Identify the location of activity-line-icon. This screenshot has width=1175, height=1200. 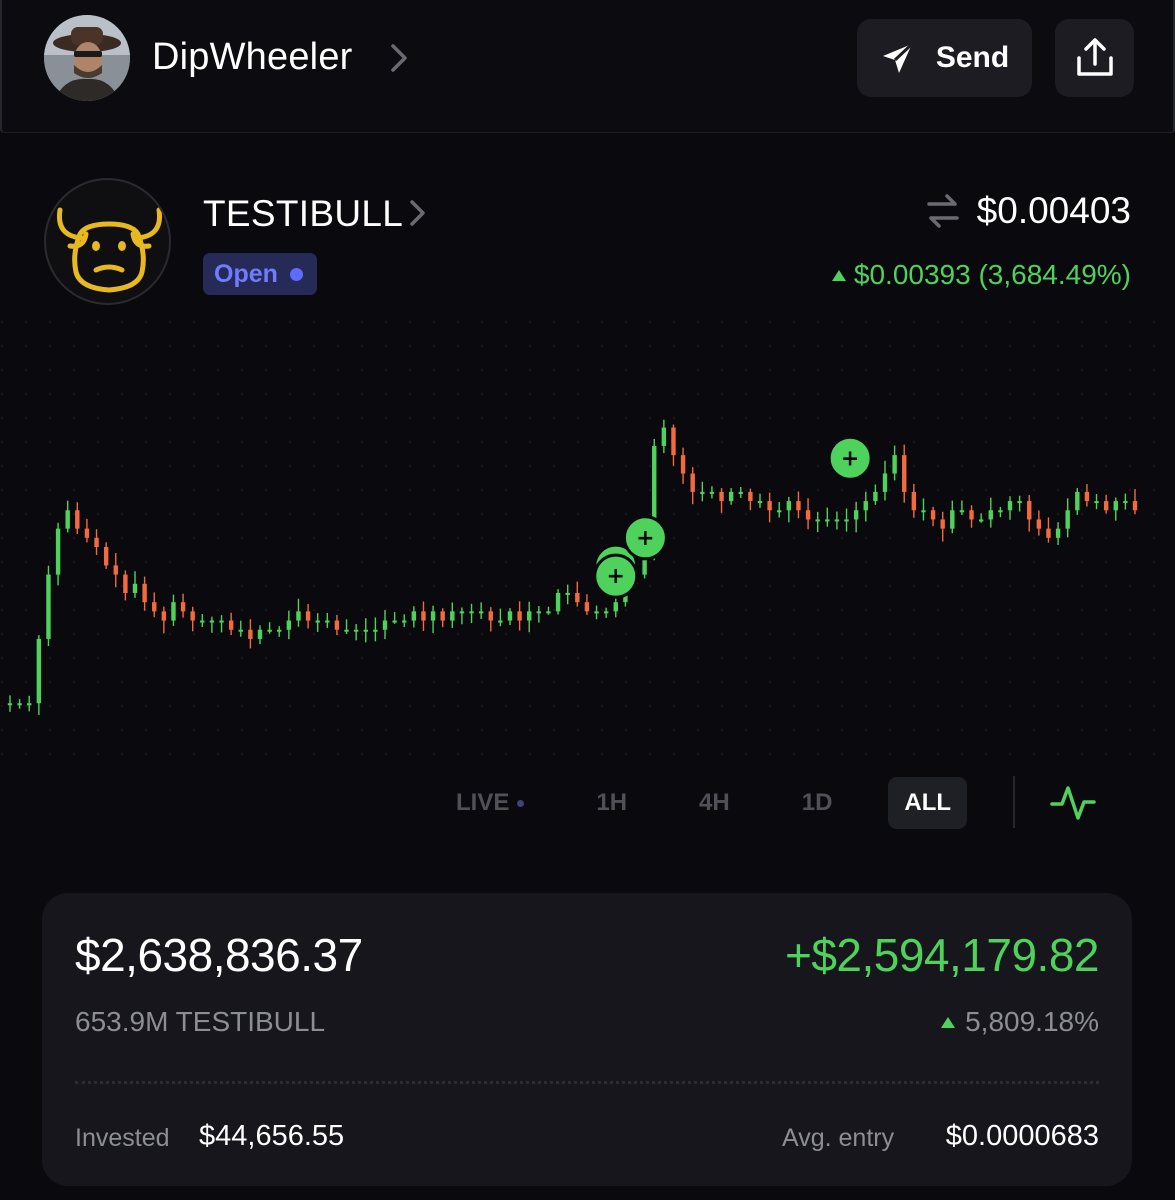
(1073, 803).